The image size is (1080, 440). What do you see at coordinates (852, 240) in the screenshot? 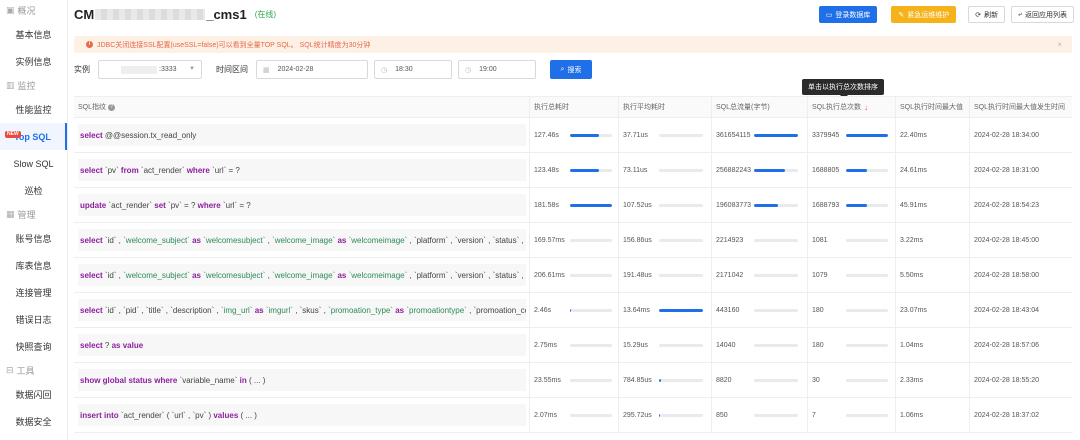
I see `count-cell: 1081` at bounding box center [852, 240].